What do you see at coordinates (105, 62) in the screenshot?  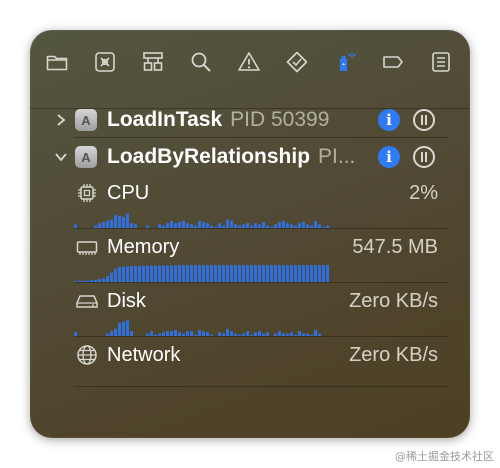 I see `breakpoint-navigator-icon` at bounding box center [105, 62].